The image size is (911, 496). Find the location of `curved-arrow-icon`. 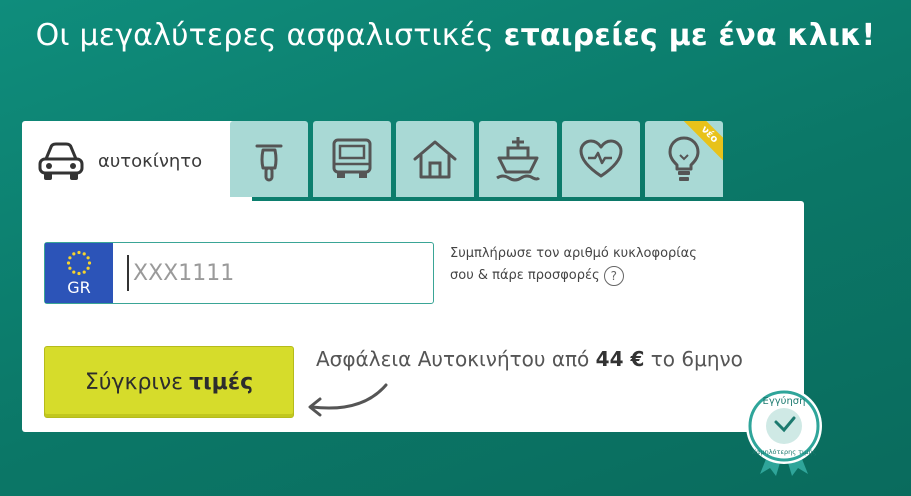

curved-arrow-icon is located at coordinates (348, 400).